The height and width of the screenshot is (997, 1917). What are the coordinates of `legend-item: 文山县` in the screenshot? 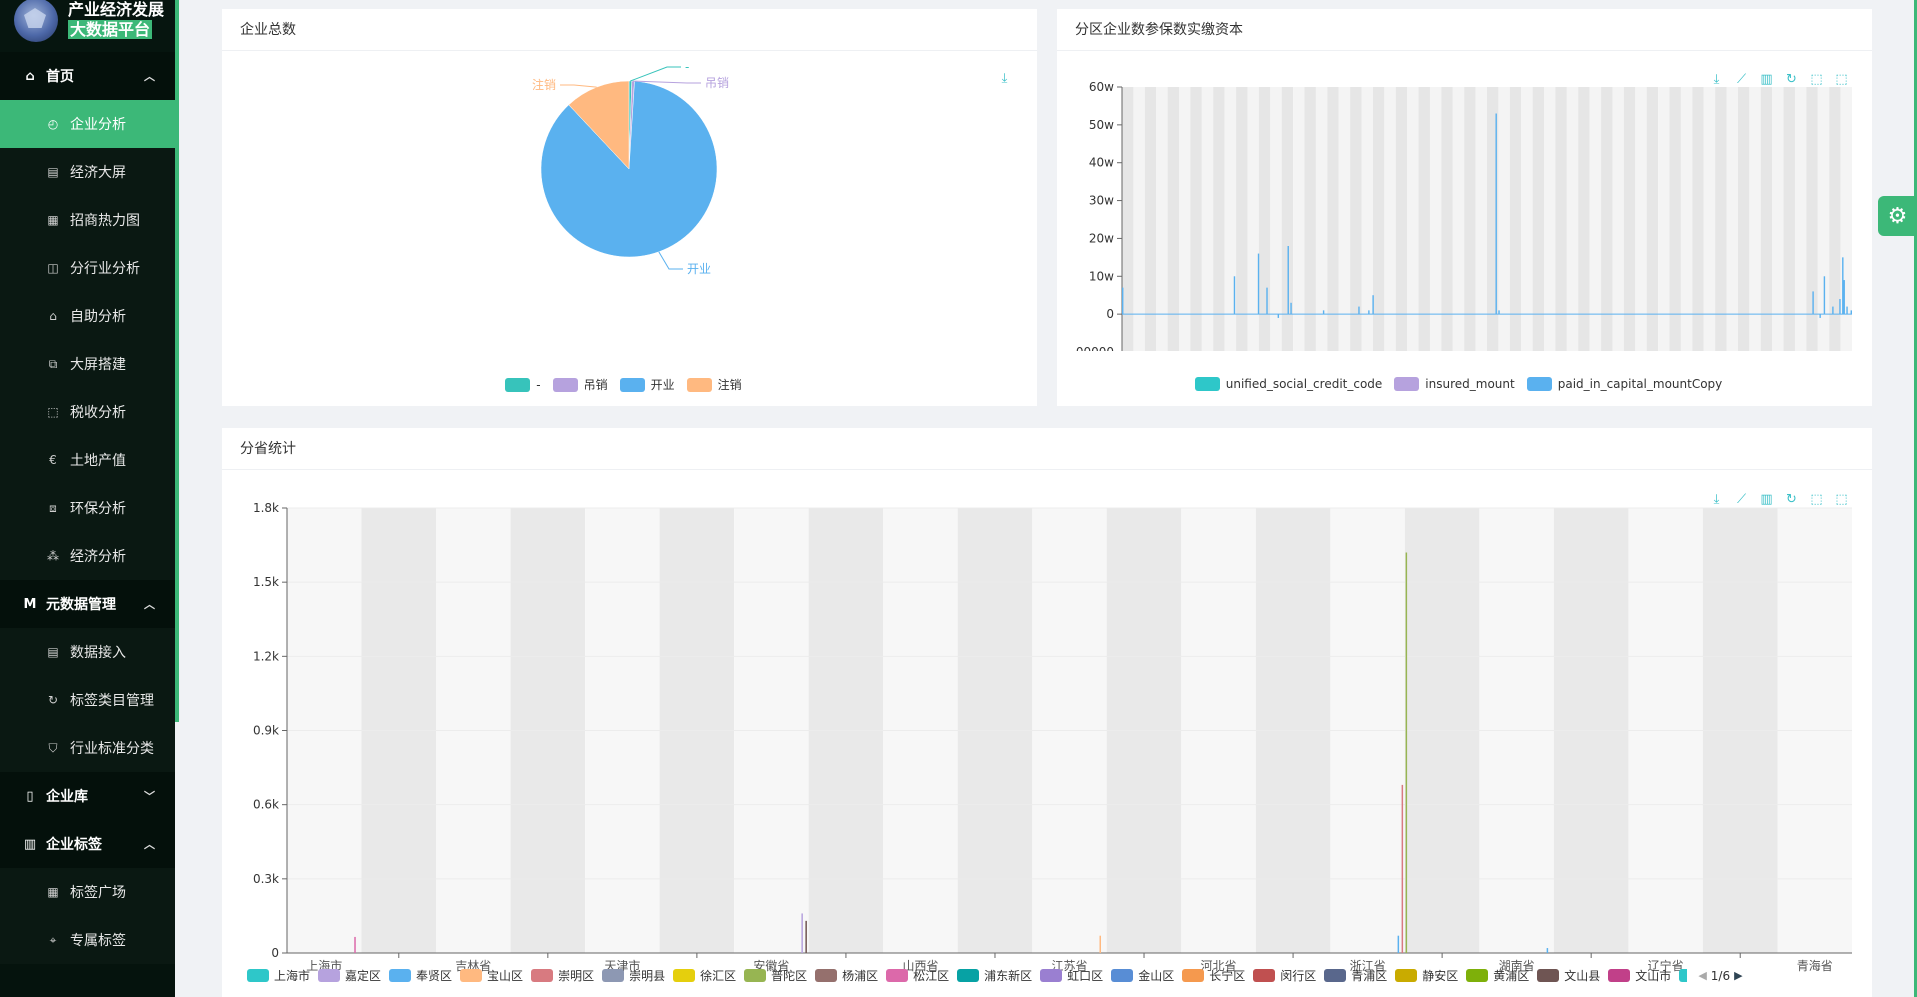 It's located at (1568, 975).